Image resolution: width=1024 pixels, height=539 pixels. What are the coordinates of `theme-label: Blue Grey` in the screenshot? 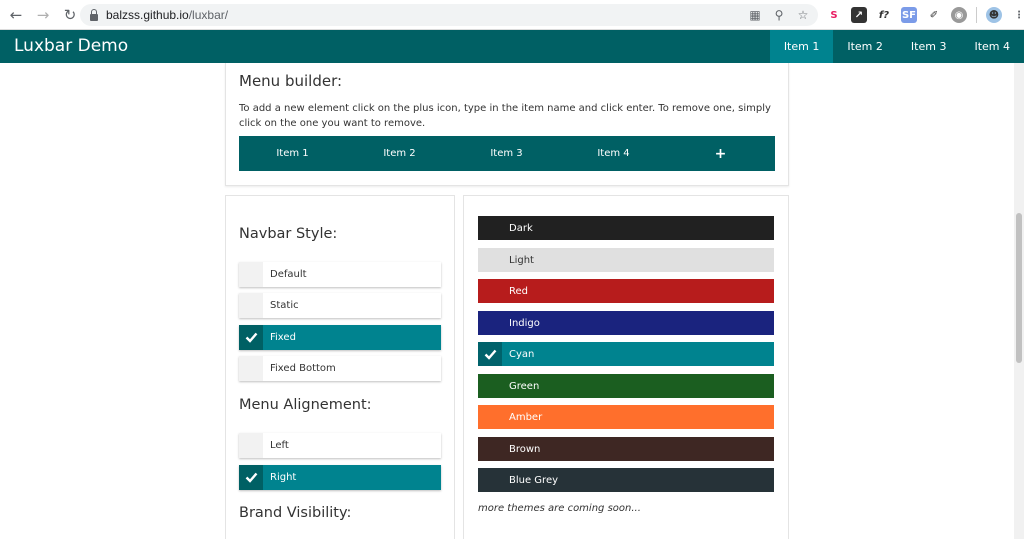 It's located at (534, 480).